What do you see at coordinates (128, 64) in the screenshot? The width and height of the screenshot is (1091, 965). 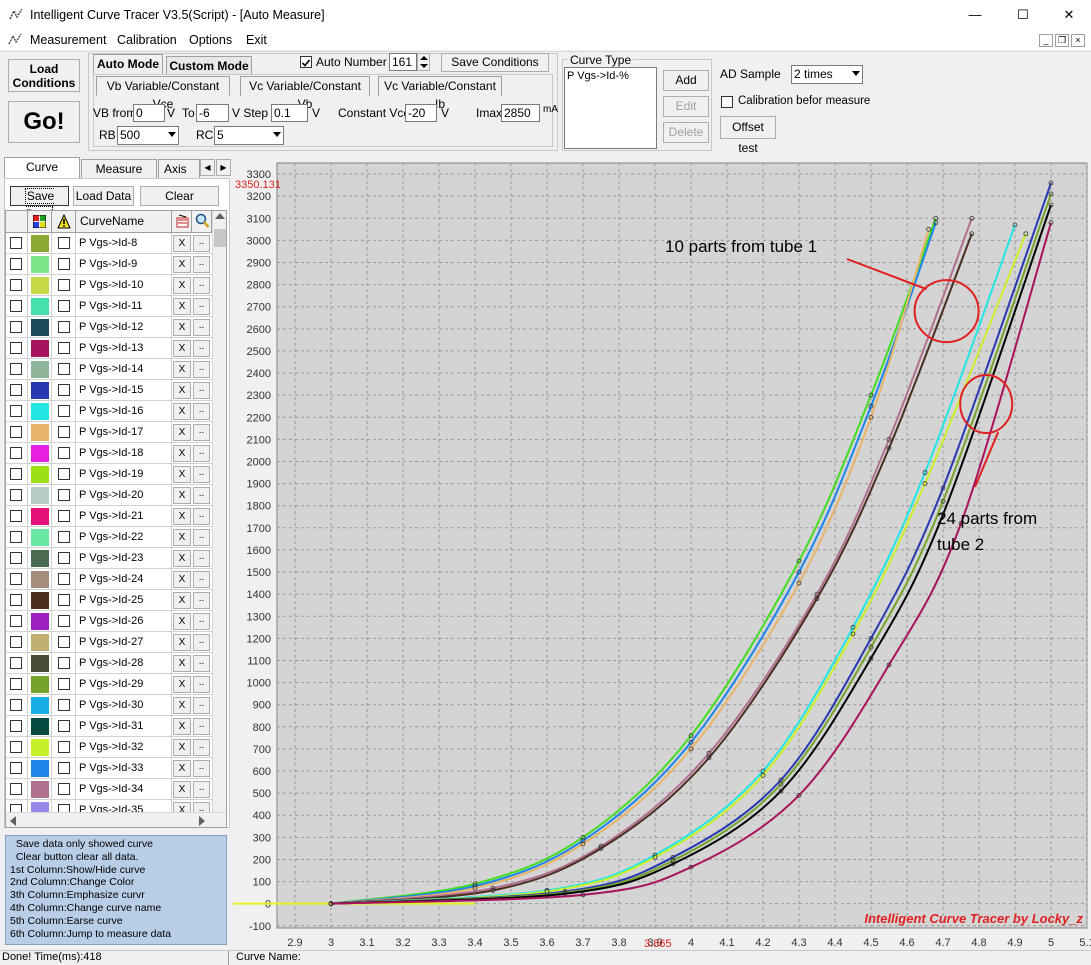 I see `tab-auto-mode: Auto Mode` at bounding box center [128, 64].